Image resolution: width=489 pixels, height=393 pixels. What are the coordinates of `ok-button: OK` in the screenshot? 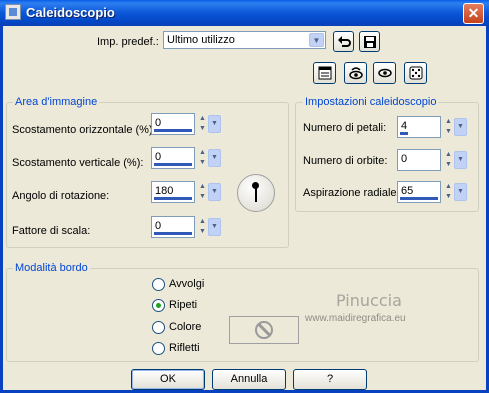 It's located at (168, 379).